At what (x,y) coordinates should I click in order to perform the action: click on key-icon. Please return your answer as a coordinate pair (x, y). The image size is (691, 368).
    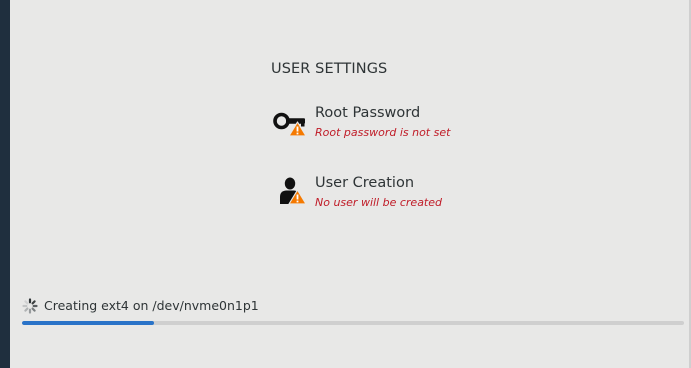
    Looking at the image, I should click on (291, 124).